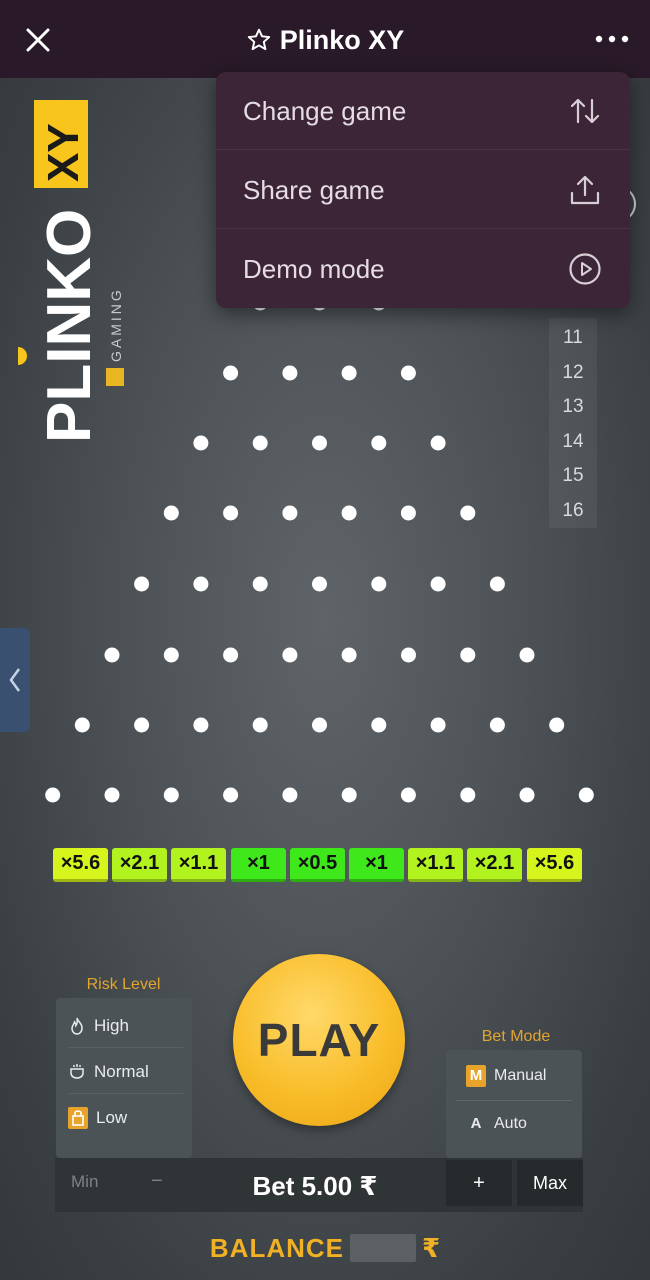 The image size is (650, 1280). What do you see at coordinates (476, 1076) in the screenshot?
I see `manual-badge-icon: M` at bounding box center [476, 1076].